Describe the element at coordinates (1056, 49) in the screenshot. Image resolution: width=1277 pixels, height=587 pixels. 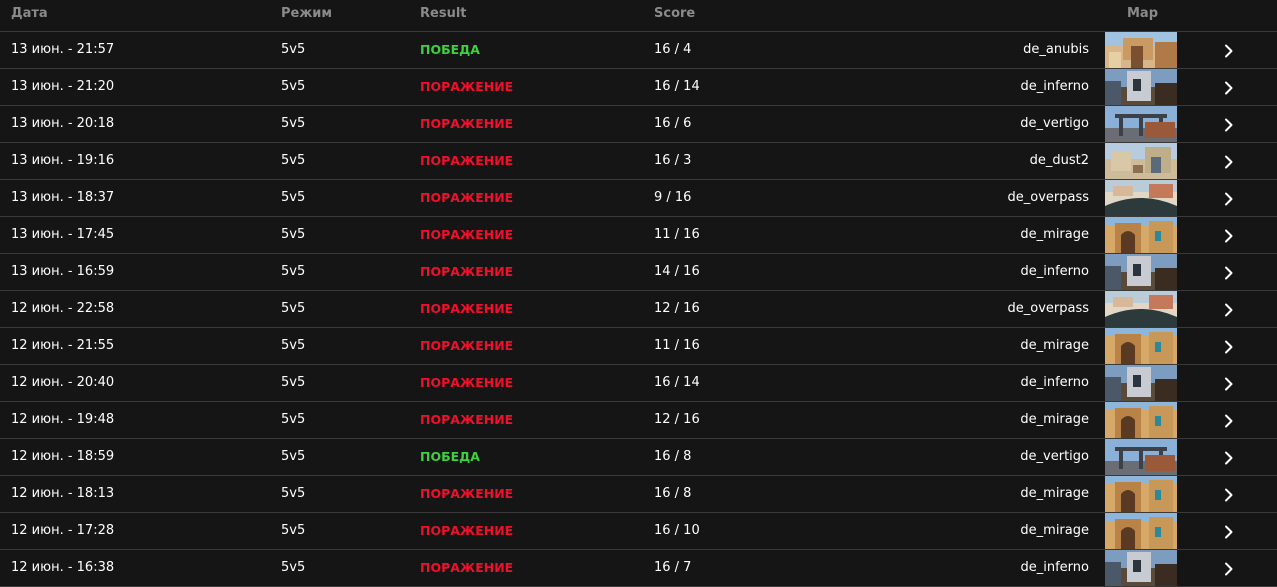
I see `map-name: de_anubis` at that location.